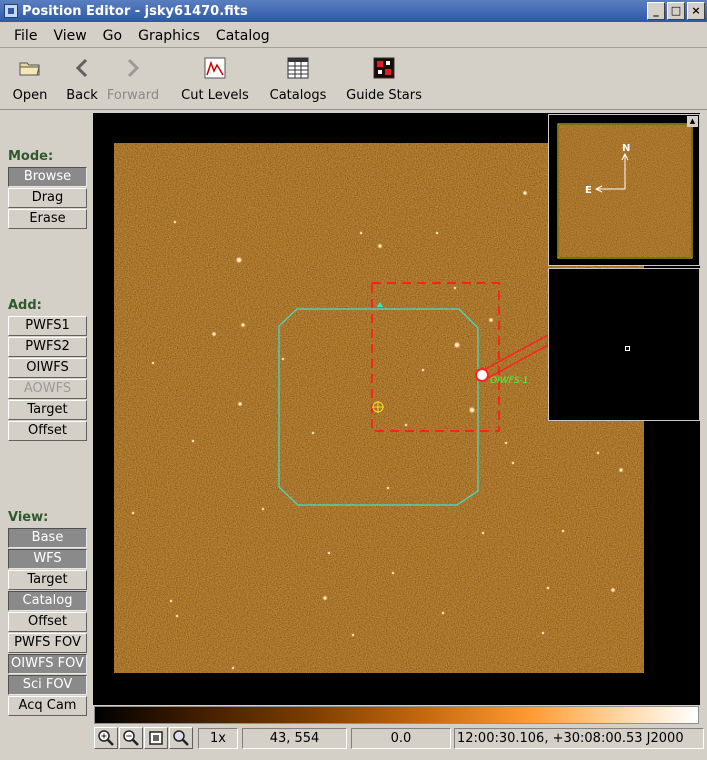 The height and width of the screenshot is (760, 707). What do you see at coordinates (626, 148) in the screenshot?
I see `compass-north: N` at bounding box center [626, 148].